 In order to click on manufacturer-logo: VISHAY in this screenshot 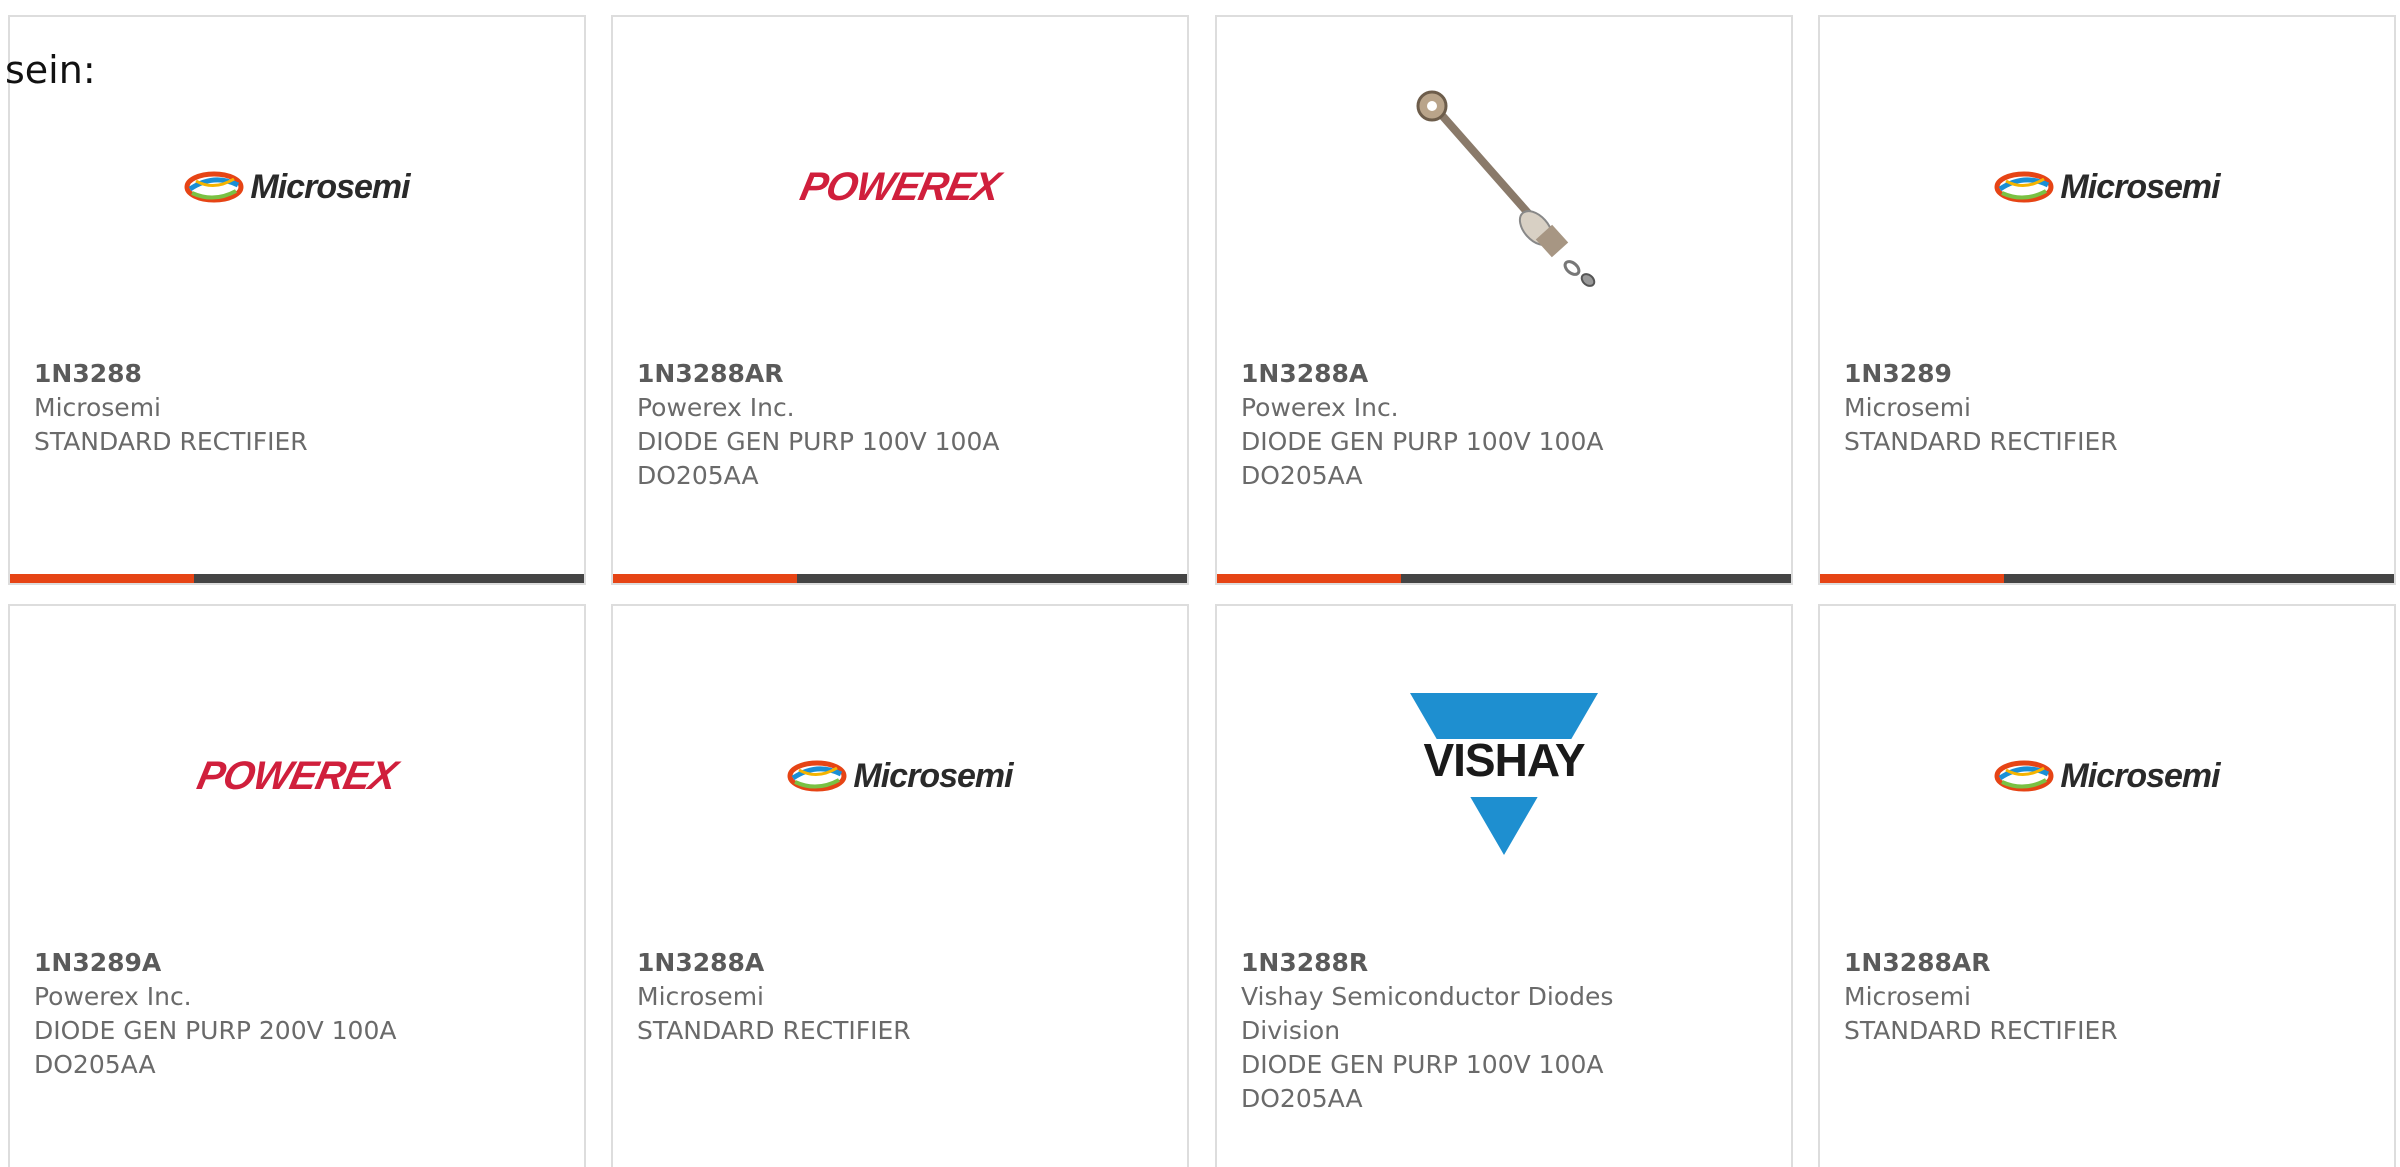, I will do `click(1504, 776)`.